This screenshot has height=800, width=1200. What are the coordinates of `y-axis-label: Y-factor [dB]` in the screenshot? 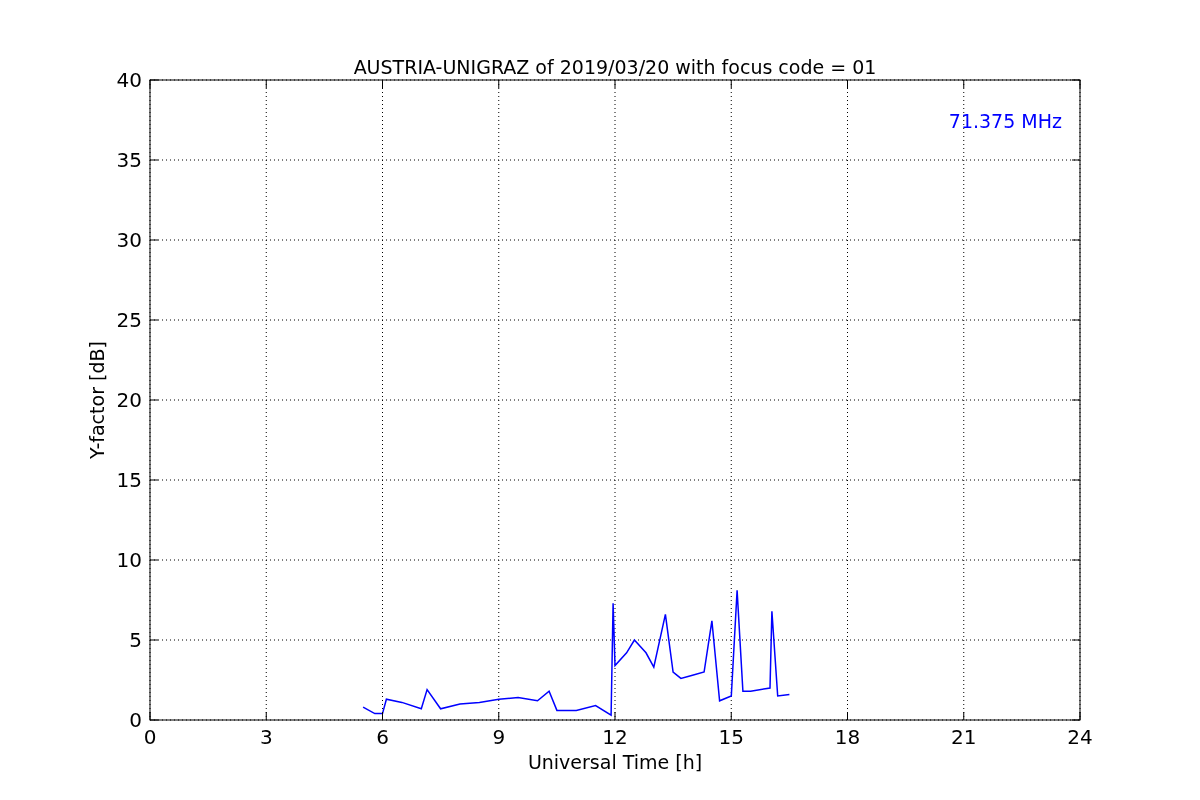 It's located at (97, 400).